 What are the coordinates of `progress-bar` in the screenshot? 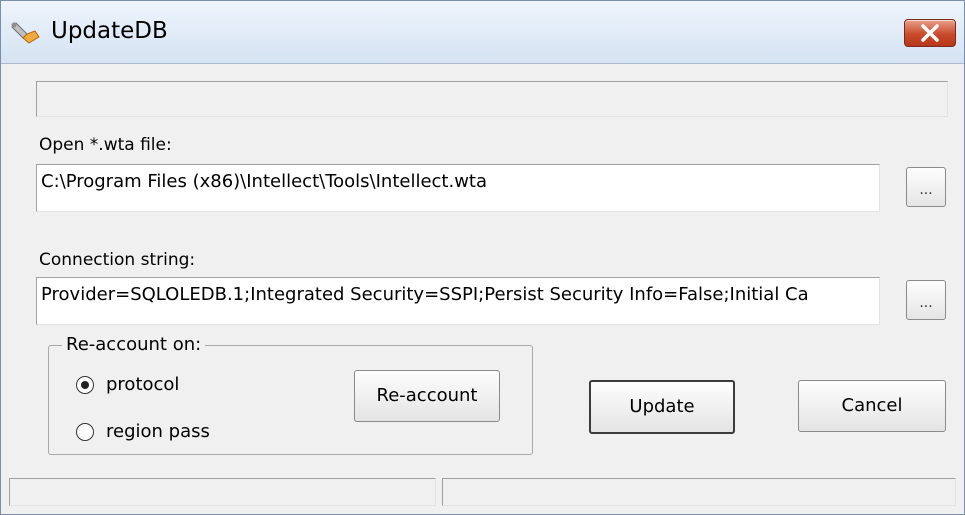 It's located at (492, 99).